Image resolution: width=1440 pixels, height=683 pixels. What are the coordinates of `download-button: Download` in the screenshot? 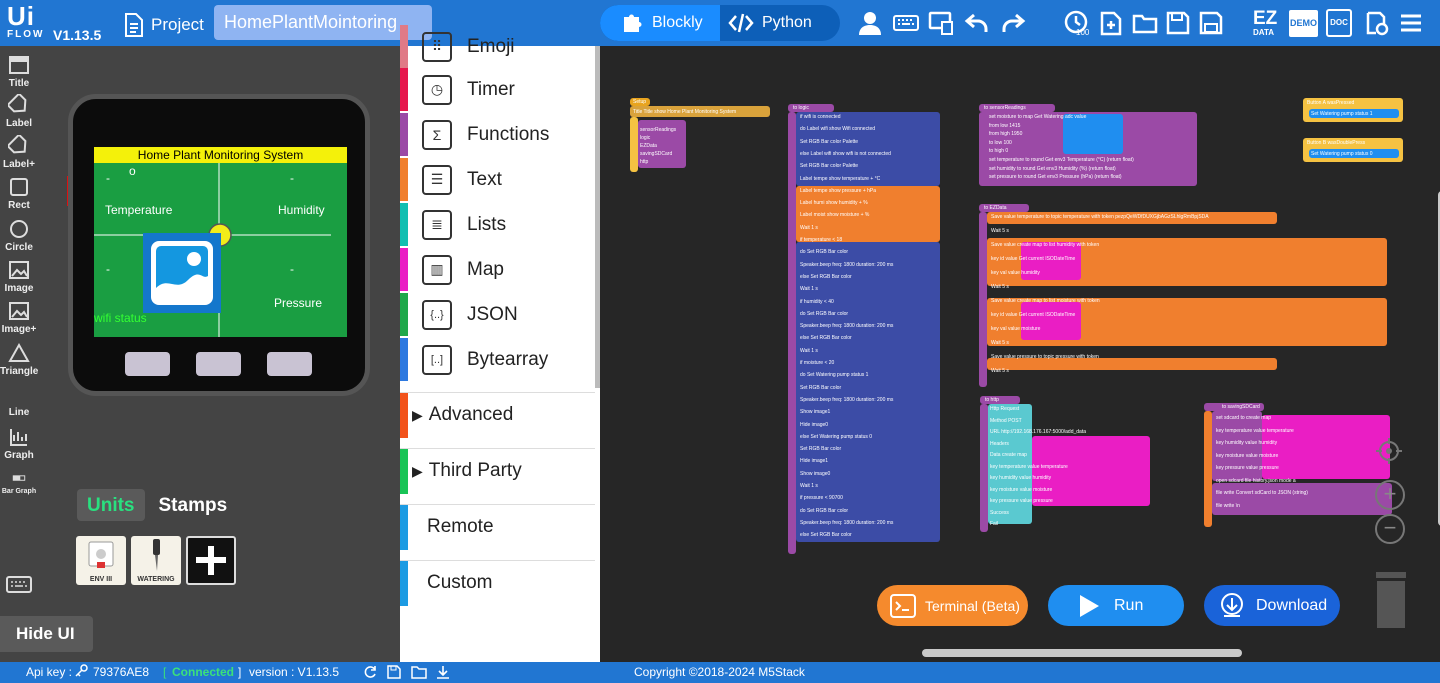 It's located at (1272, 605).